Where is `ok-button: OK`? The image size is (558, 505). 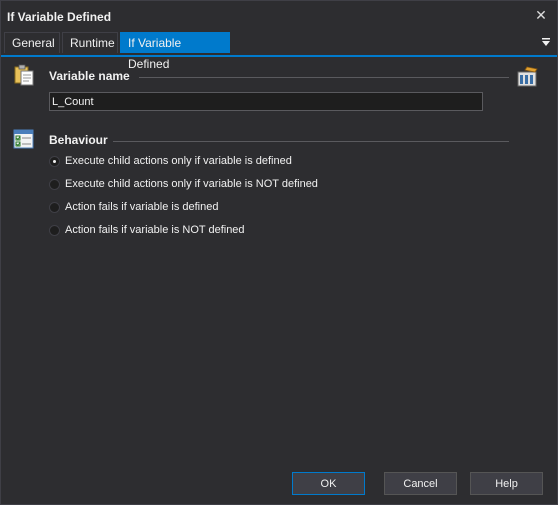 ok-button: OK is located at coordinates (328, 483).